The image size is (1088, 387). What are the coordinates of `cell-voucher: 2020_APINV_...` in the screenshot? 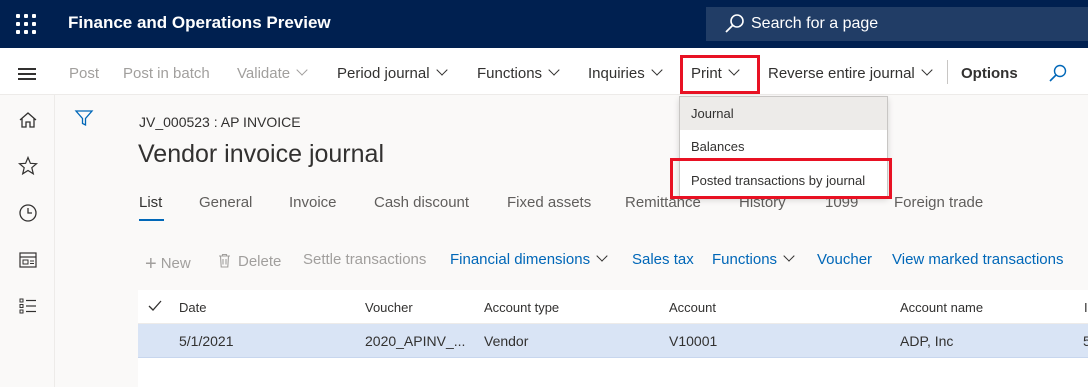 It's located at (415, 341).